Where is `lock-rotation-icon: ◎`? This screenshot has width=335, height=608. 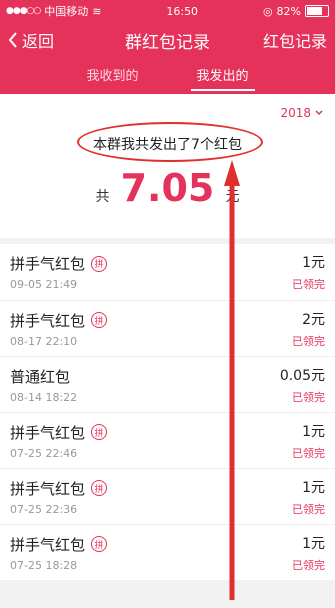
lock-rotation-icon: ◎ is located at coordinates (267, 11).